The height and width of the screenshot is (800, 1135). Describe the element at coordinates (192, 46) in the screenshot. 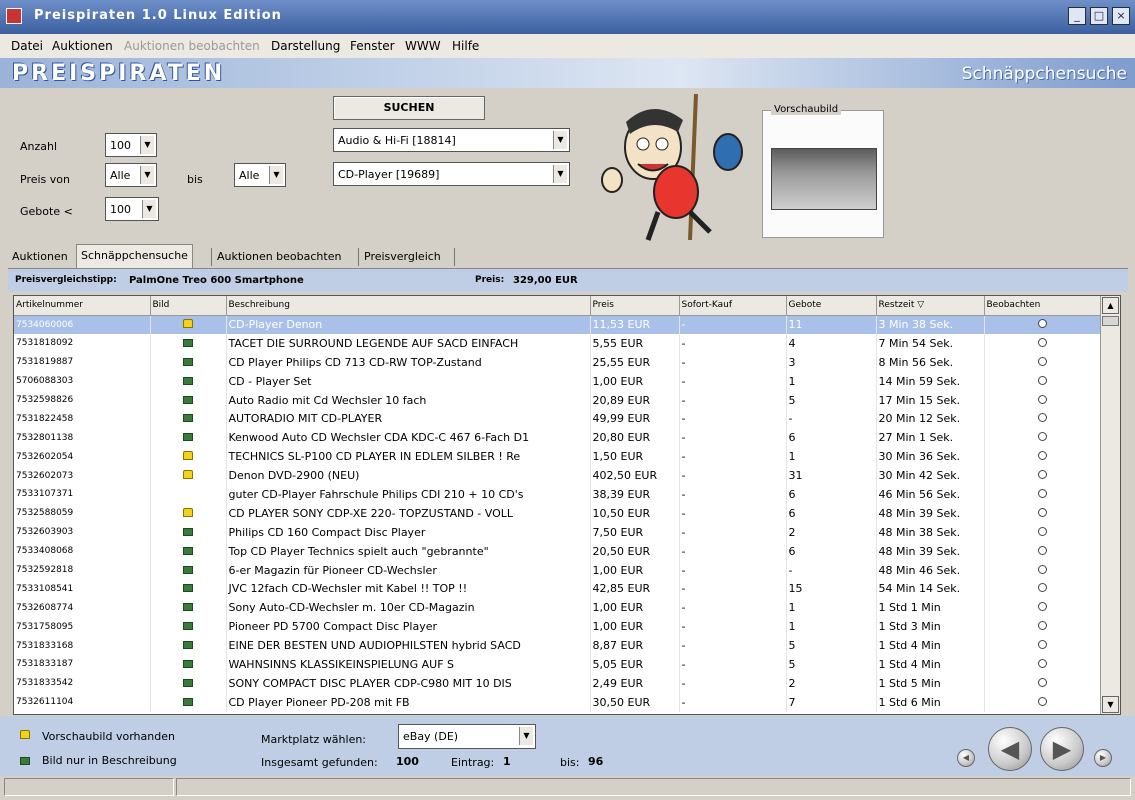

I see `menu-auktionen-beobachten: Auktionen beobachten` at that location.